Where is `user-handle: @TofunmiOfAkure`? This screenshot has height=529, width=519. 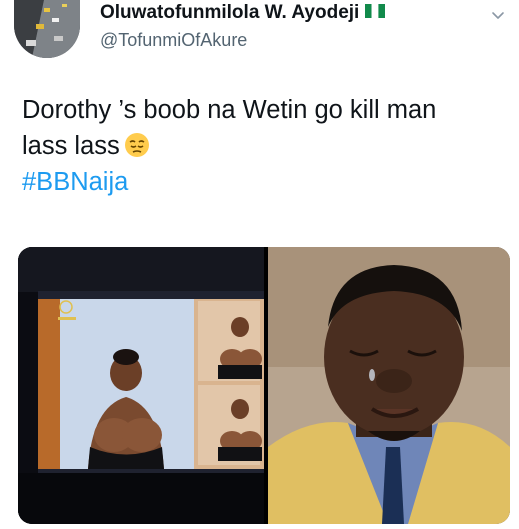 user-handle: @TofunmiOfAkure is located at coordinates (173, 40).